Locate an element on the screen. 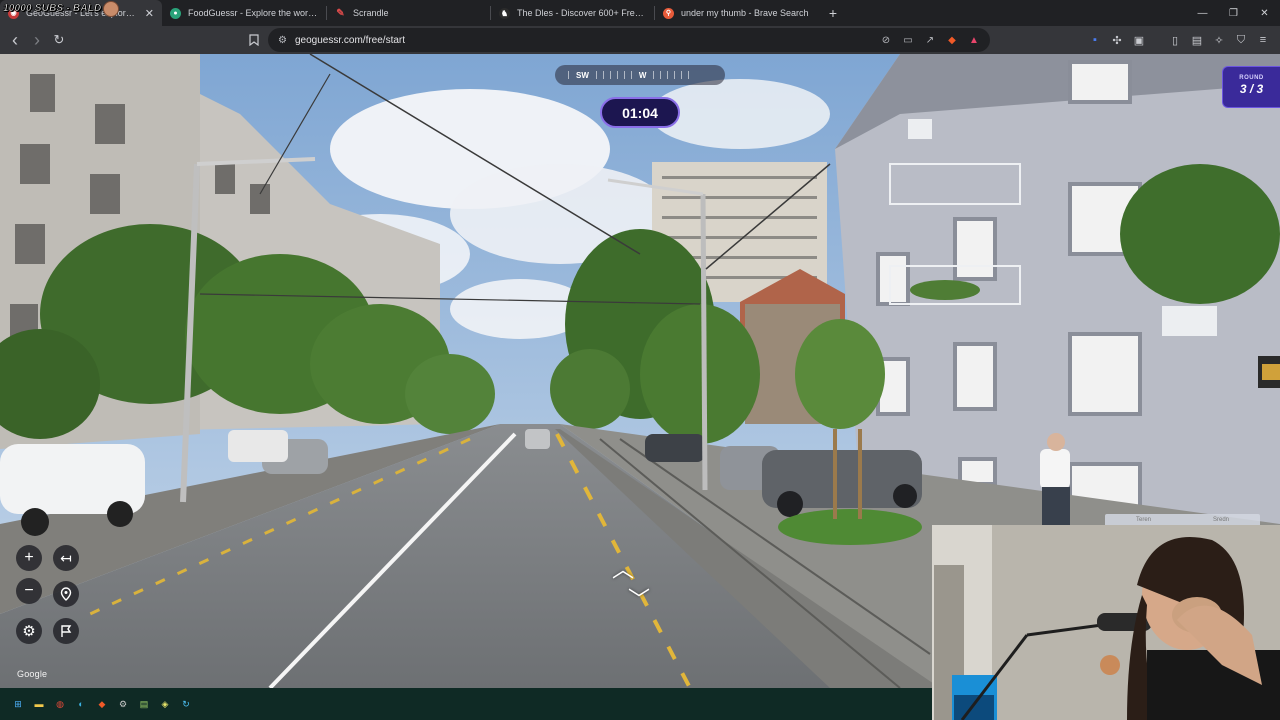 The width and height of the screenshot is (1280, 720). vpn-shield-icon: ⛉ is located at coordinates (1241, 40).